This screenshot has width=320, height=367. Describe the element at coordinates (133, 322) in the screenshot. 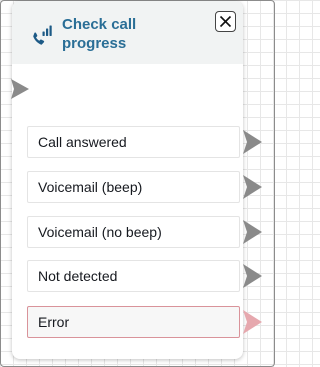

I see `branch-error: Error` at that location.